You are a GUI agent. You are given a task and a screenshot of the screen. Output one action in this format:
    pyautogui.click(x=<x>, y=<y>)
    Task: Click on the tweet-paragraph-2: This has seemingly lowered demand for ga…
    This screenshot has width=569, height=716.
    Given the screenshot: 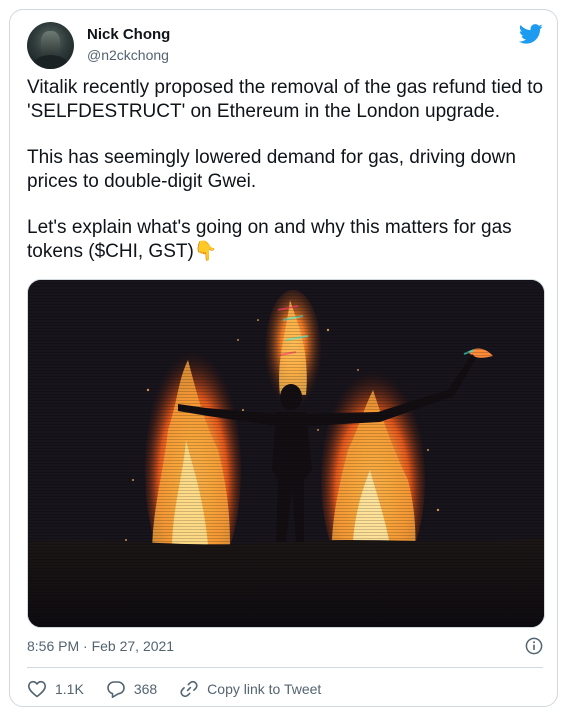 What is the action you would take?
    pyautogui.click(x=271, y=169)
    